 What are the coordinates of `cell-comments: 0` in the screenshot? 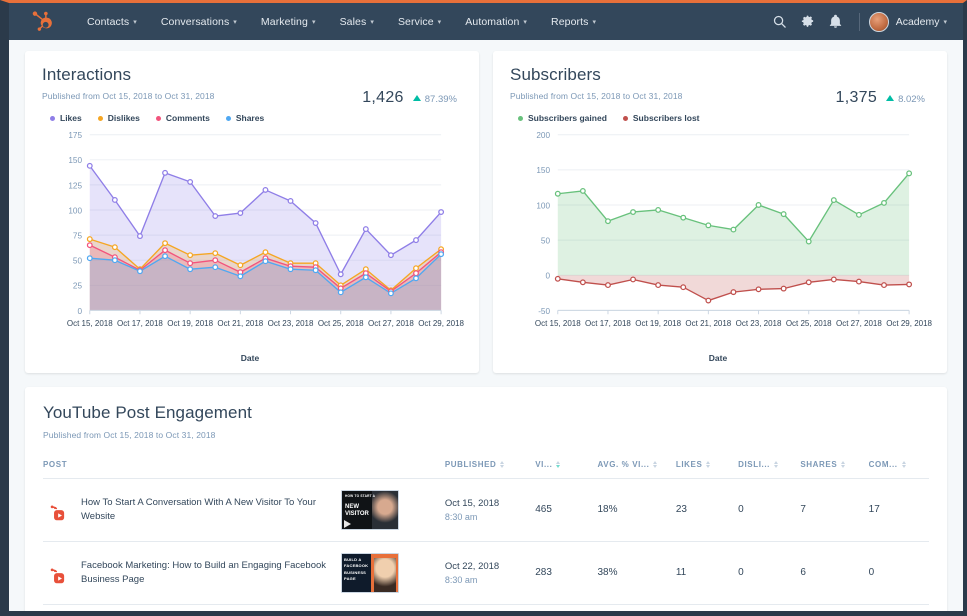 It's located at (898, 573).